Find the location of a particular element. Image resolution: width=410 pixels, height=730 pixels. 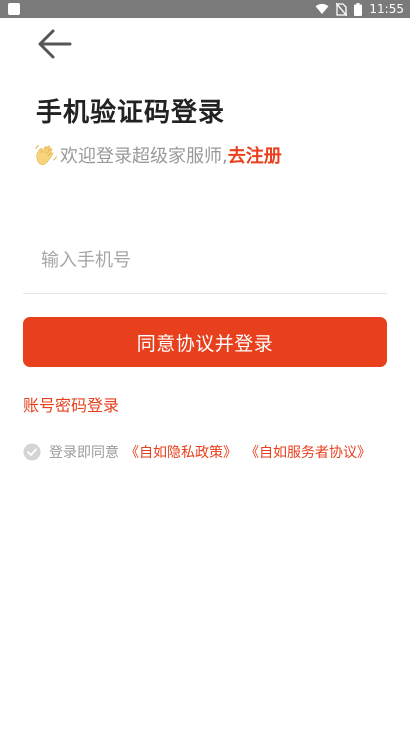

status-icons: 11:55 is located at coordinates (359, 9).